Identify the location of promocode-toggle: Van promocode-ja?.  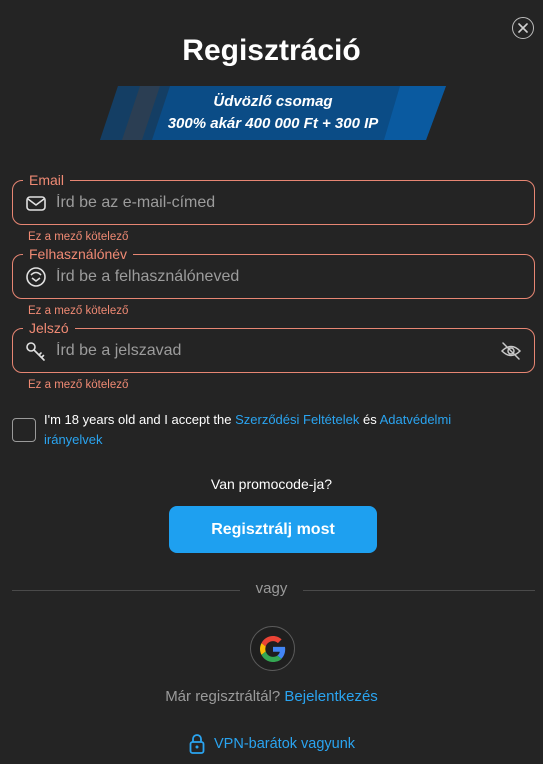
(271, 484).